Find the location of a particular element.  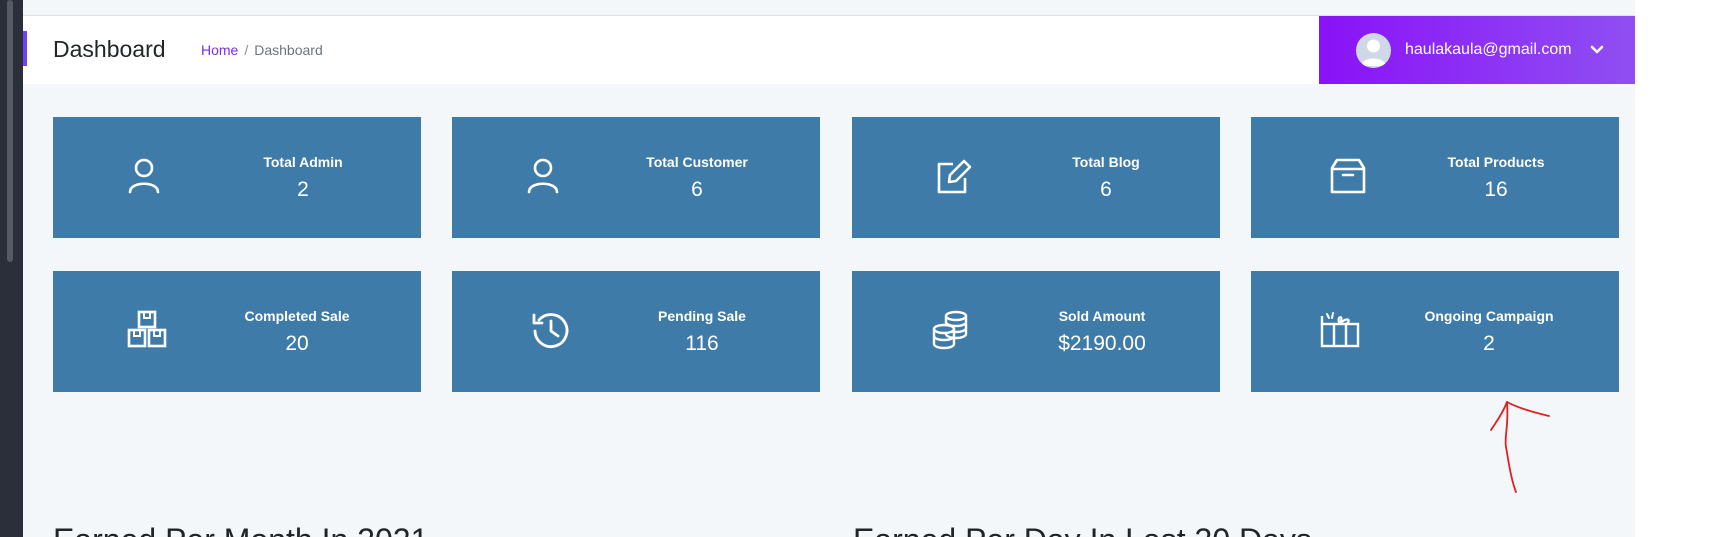

stat-card-total-customer: Total Customer 6 is located at coordinates (636, 177).